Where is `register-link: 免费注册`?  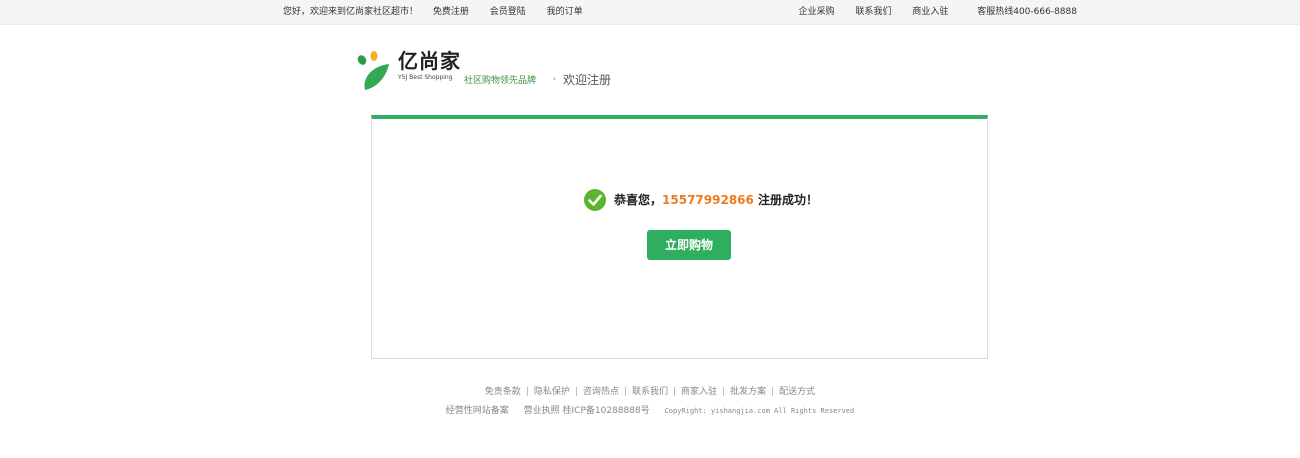
register-link: 免费注册 is located at coordinates (451, 12).